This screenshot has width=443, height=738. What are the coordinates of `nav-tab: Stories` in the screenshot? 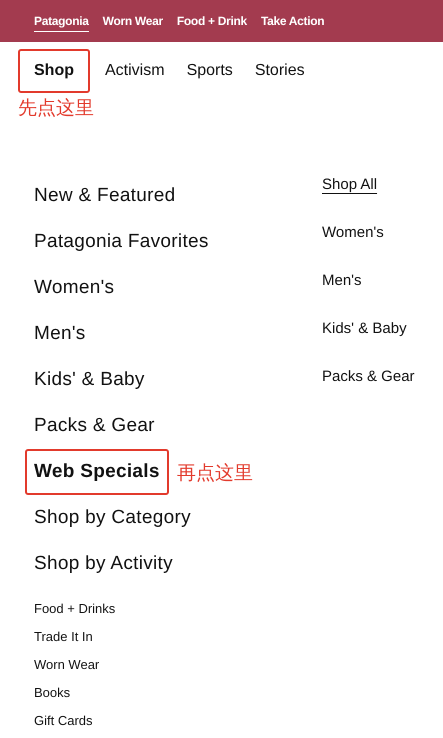 It's located at (280, 71).